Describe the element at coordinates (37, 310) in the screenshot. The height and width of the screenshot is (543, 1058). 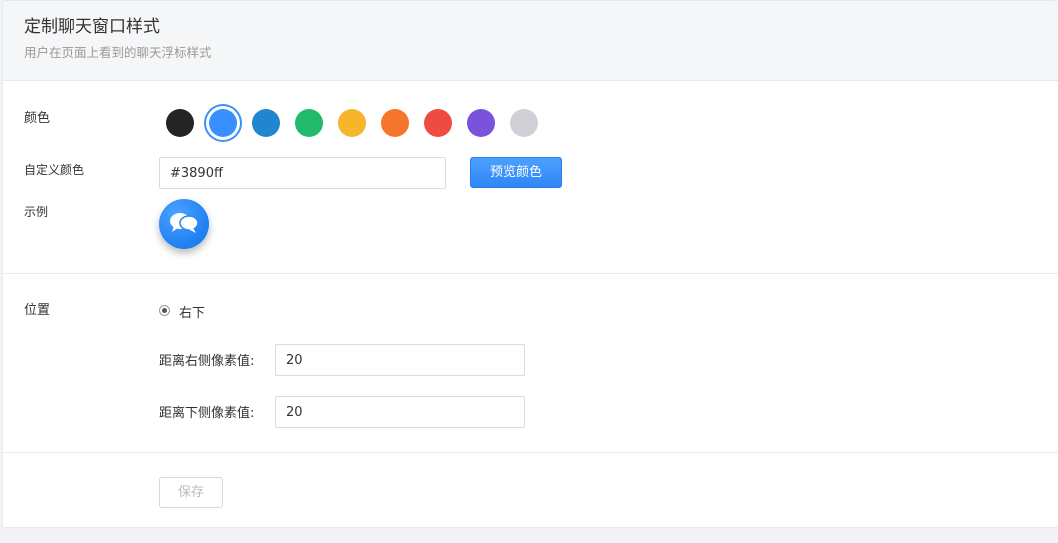
I see `position-label: 位置` at that location.